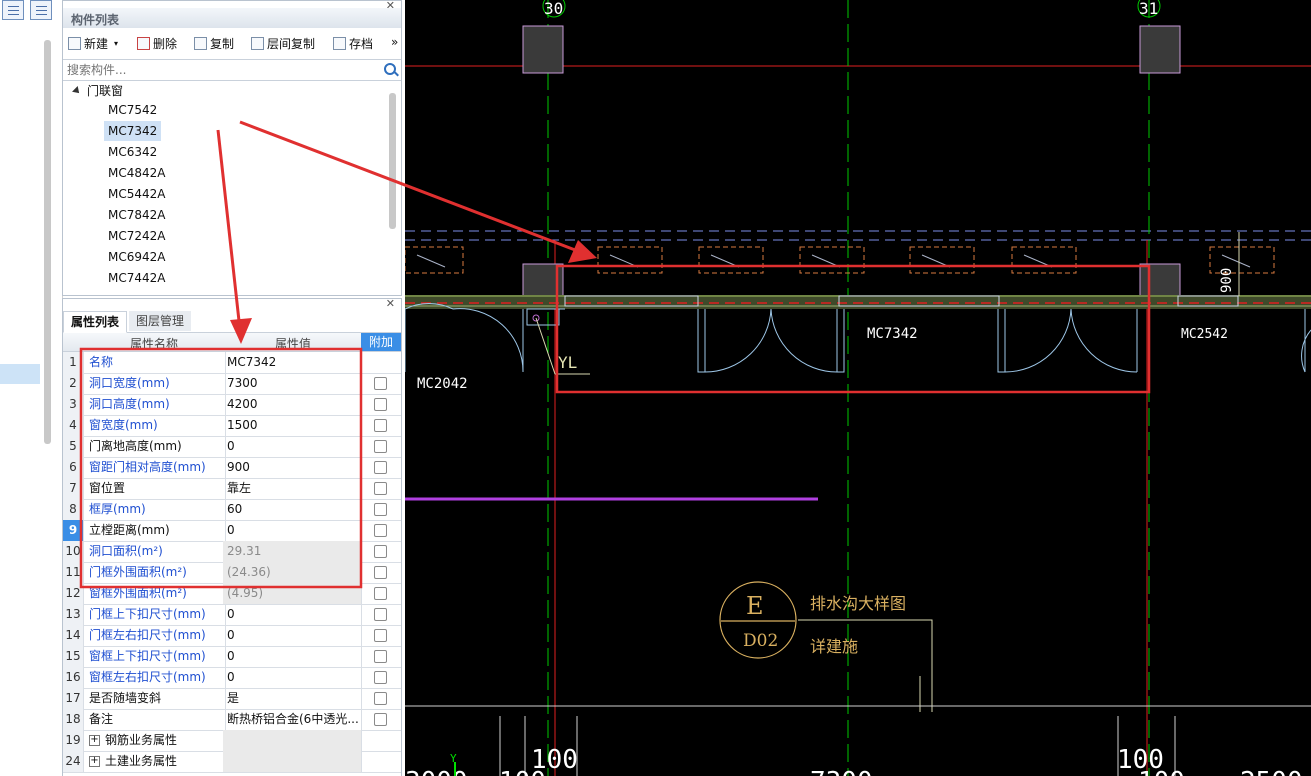 Image resolution: width=1311 pixels, height=776 pixels. What do you see at coordinates (116, 43) in the screenshot?
I see `dropdown-arrow-icon: ▾` at bounding box center [116, 43].